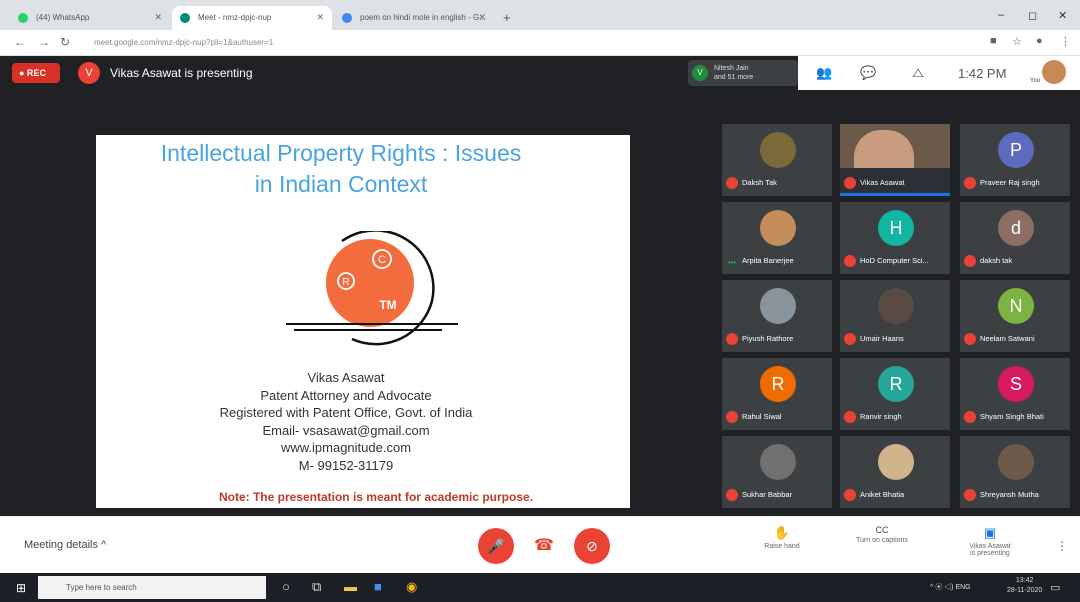 Image resolution: width=1080 pixels, height=602 pixels. I want to click on cortana-icon: ○, so click(286, 586).